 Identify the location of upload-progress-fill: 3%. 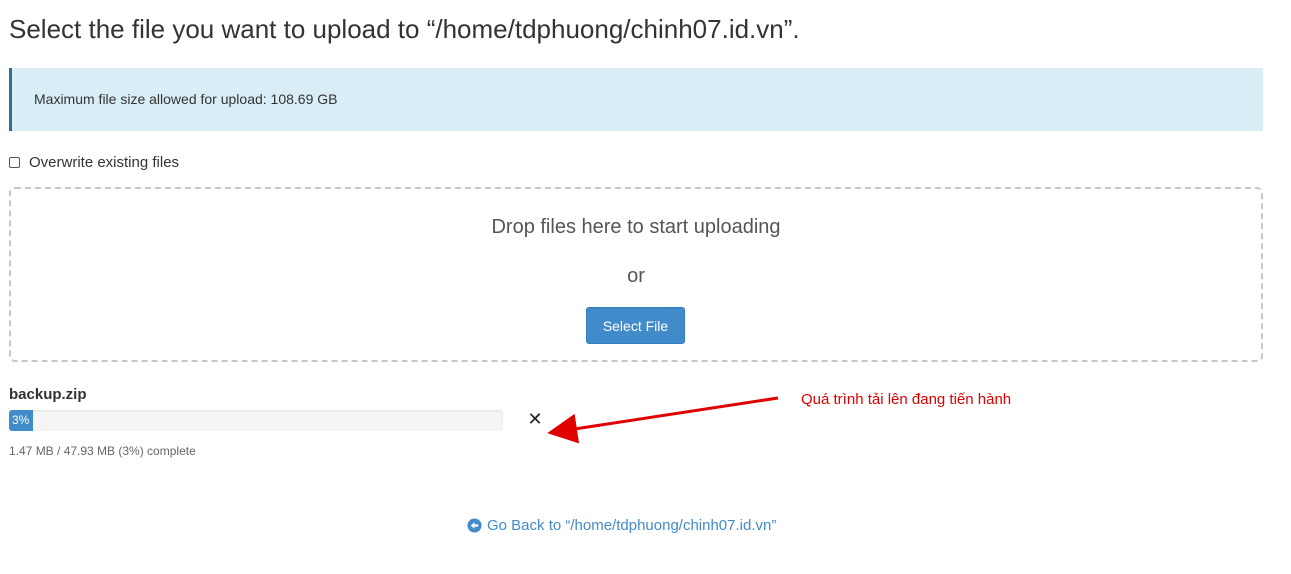
(21, 420).